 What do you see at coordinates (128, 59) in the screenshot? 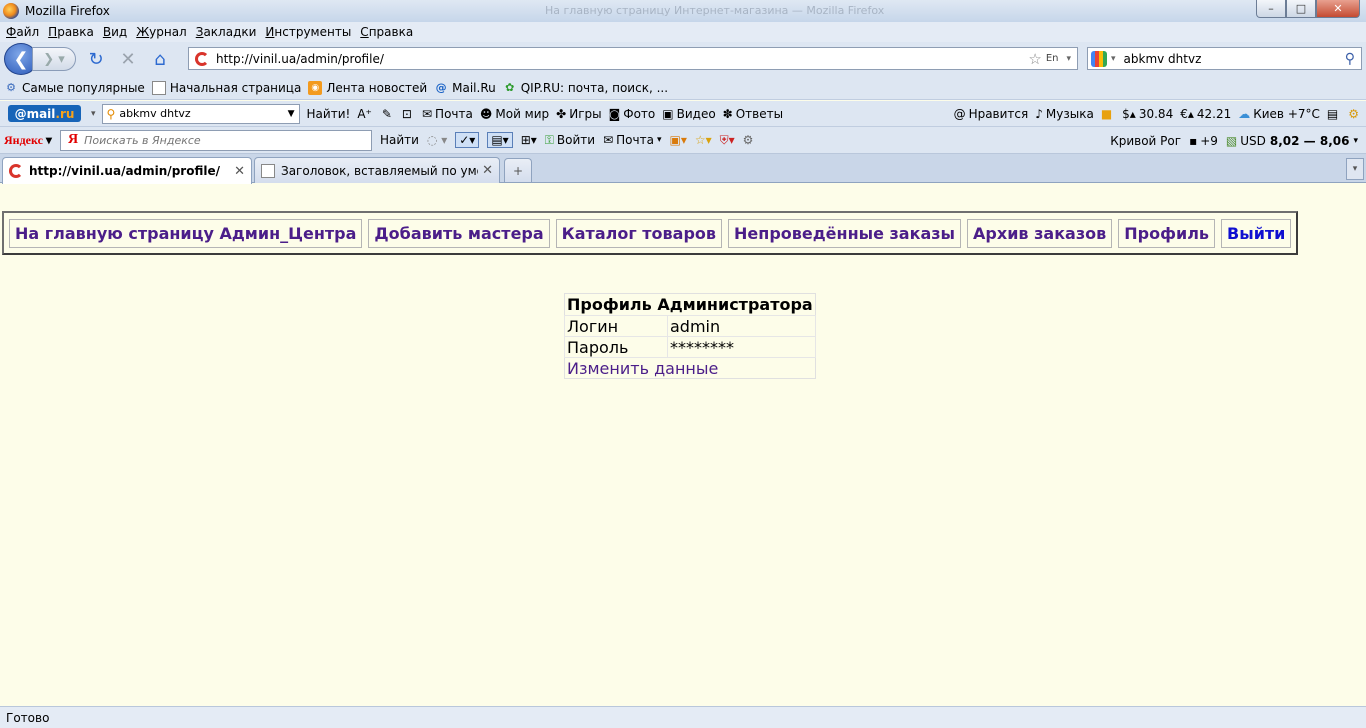
I see `stop-icon: ✕` at bounding box center [128, 59].